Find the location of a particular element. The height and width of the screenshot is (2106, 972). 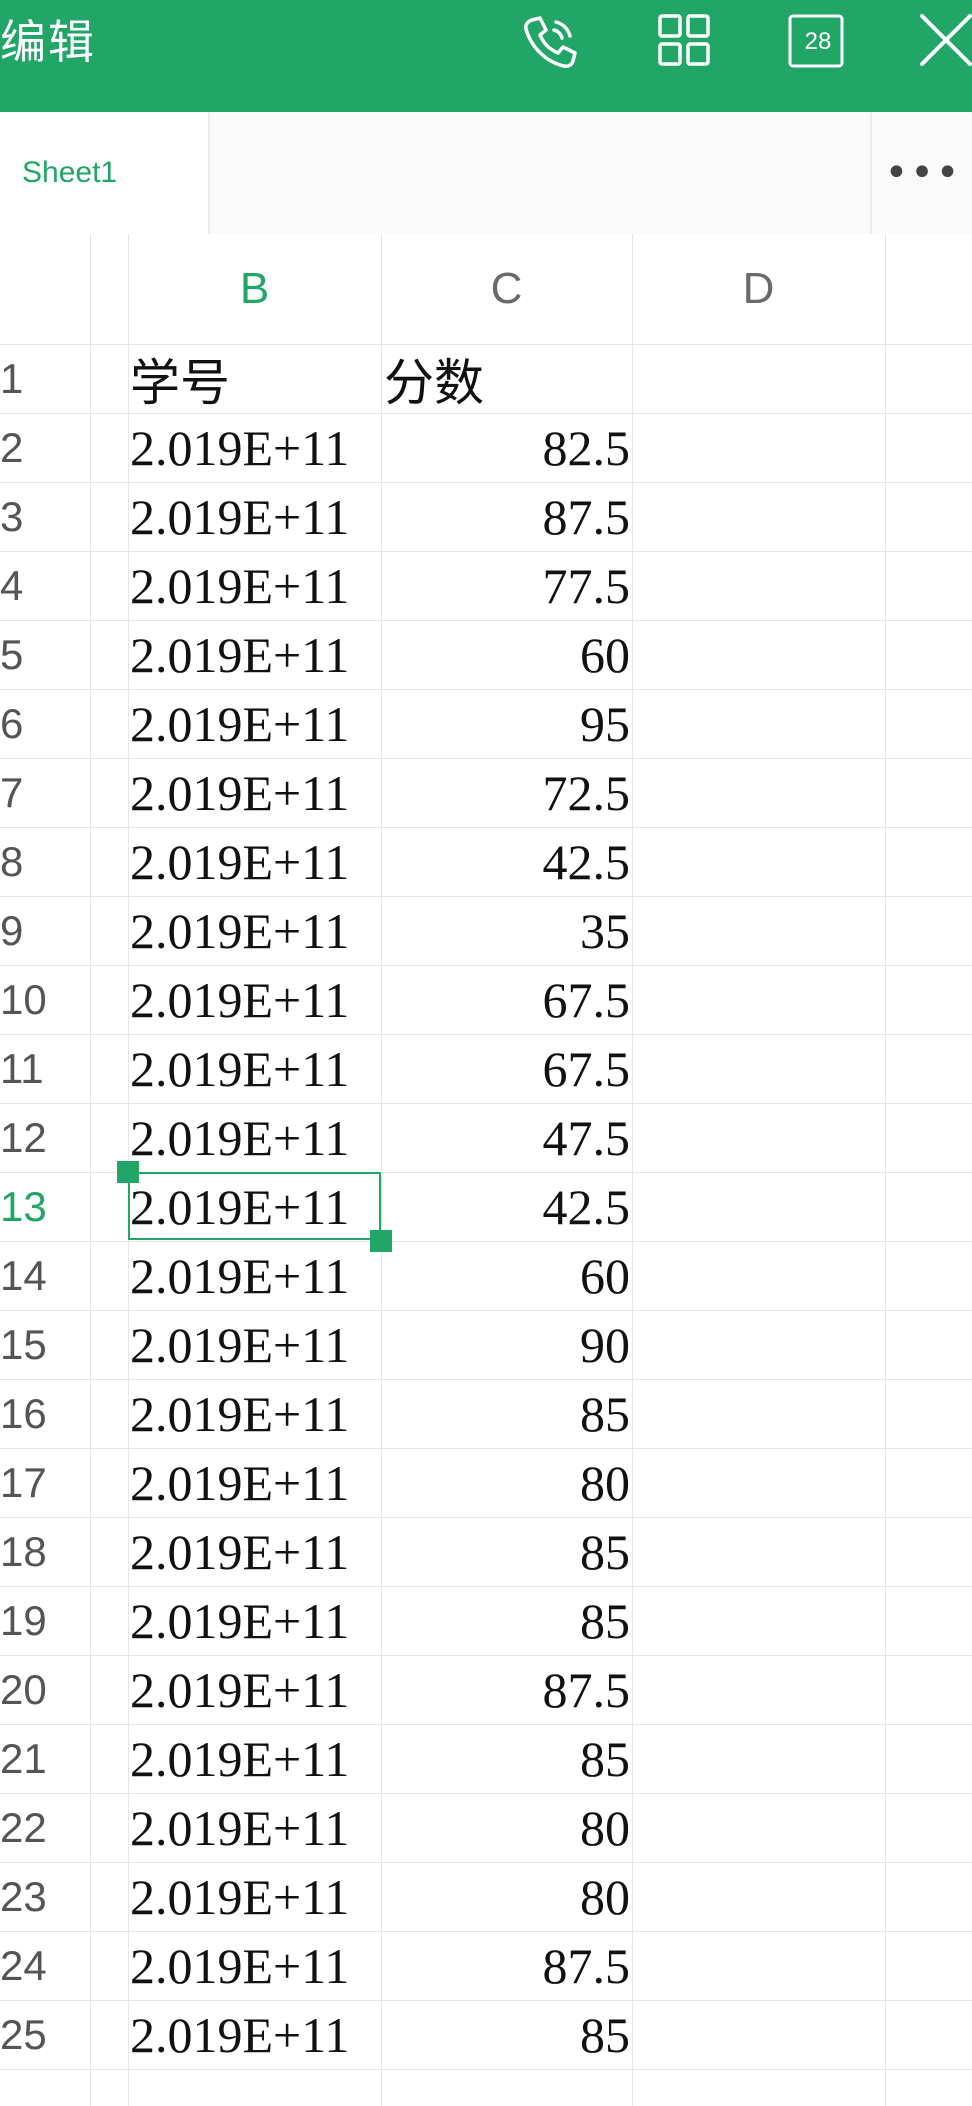

more-button: ••• is located at coordinates (921, 173).